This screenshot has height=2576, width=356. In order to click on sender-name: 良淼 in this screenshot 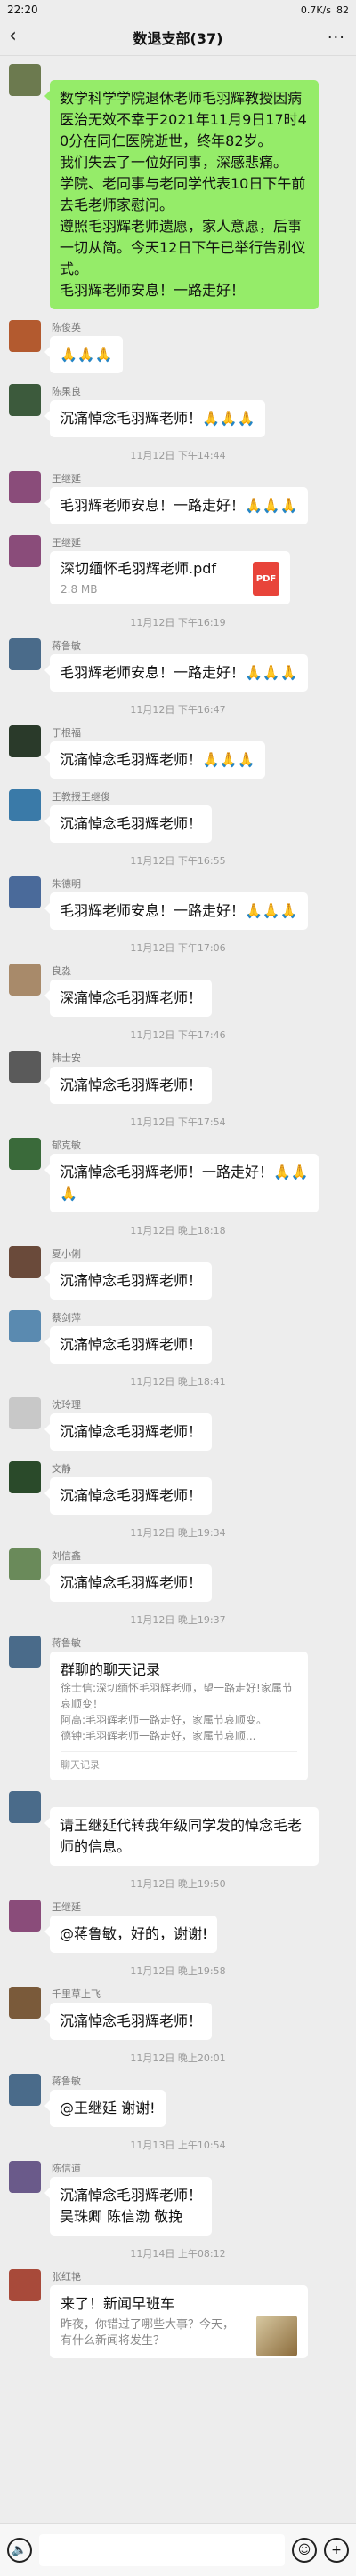, I will do `click(62, 971)`.